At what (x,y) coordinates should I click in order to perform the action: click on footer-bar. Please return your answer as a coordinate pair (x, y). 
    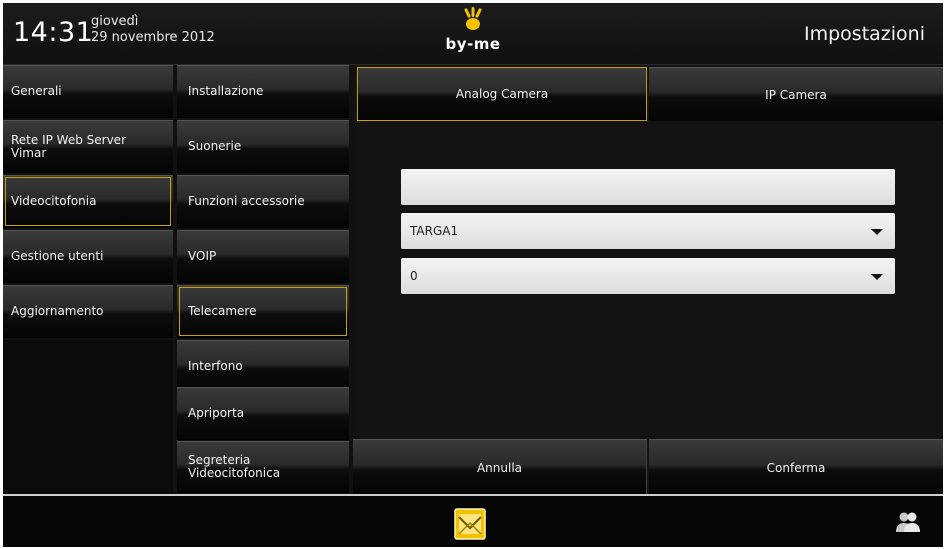
    Looking at the image, I should click on (473, 520).